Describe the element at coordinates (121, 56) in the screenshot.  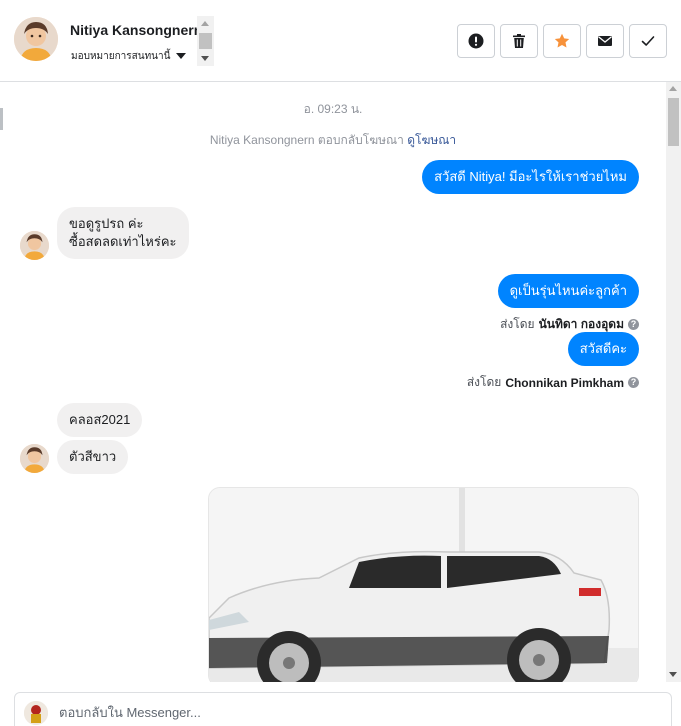
I see `assign-label: มอบหมายการสนทนานี้` at that location.